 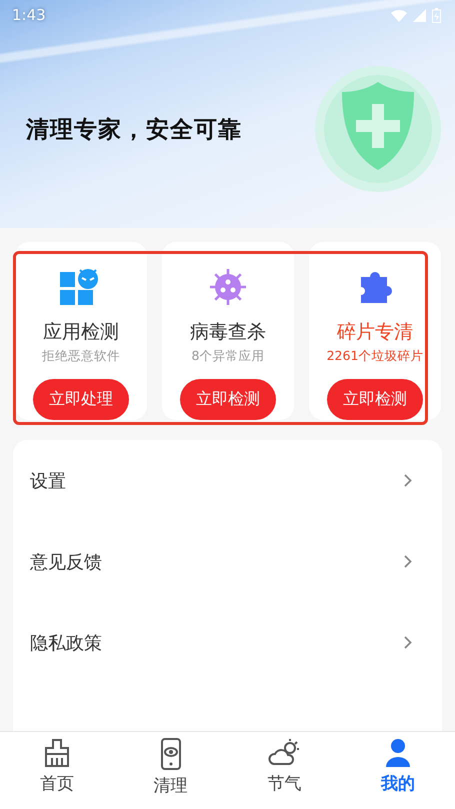 What do you see at coordinates (436, 15) in the screenshot?
I see `battery-icon` at bounding box center [436, 15].